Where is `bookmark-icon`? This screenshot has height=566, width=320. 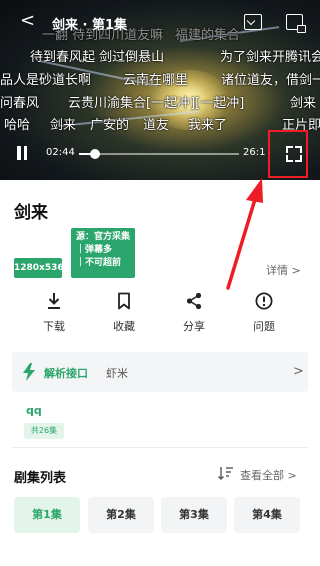 bookmark-icon is located at coordinates (124, 301).